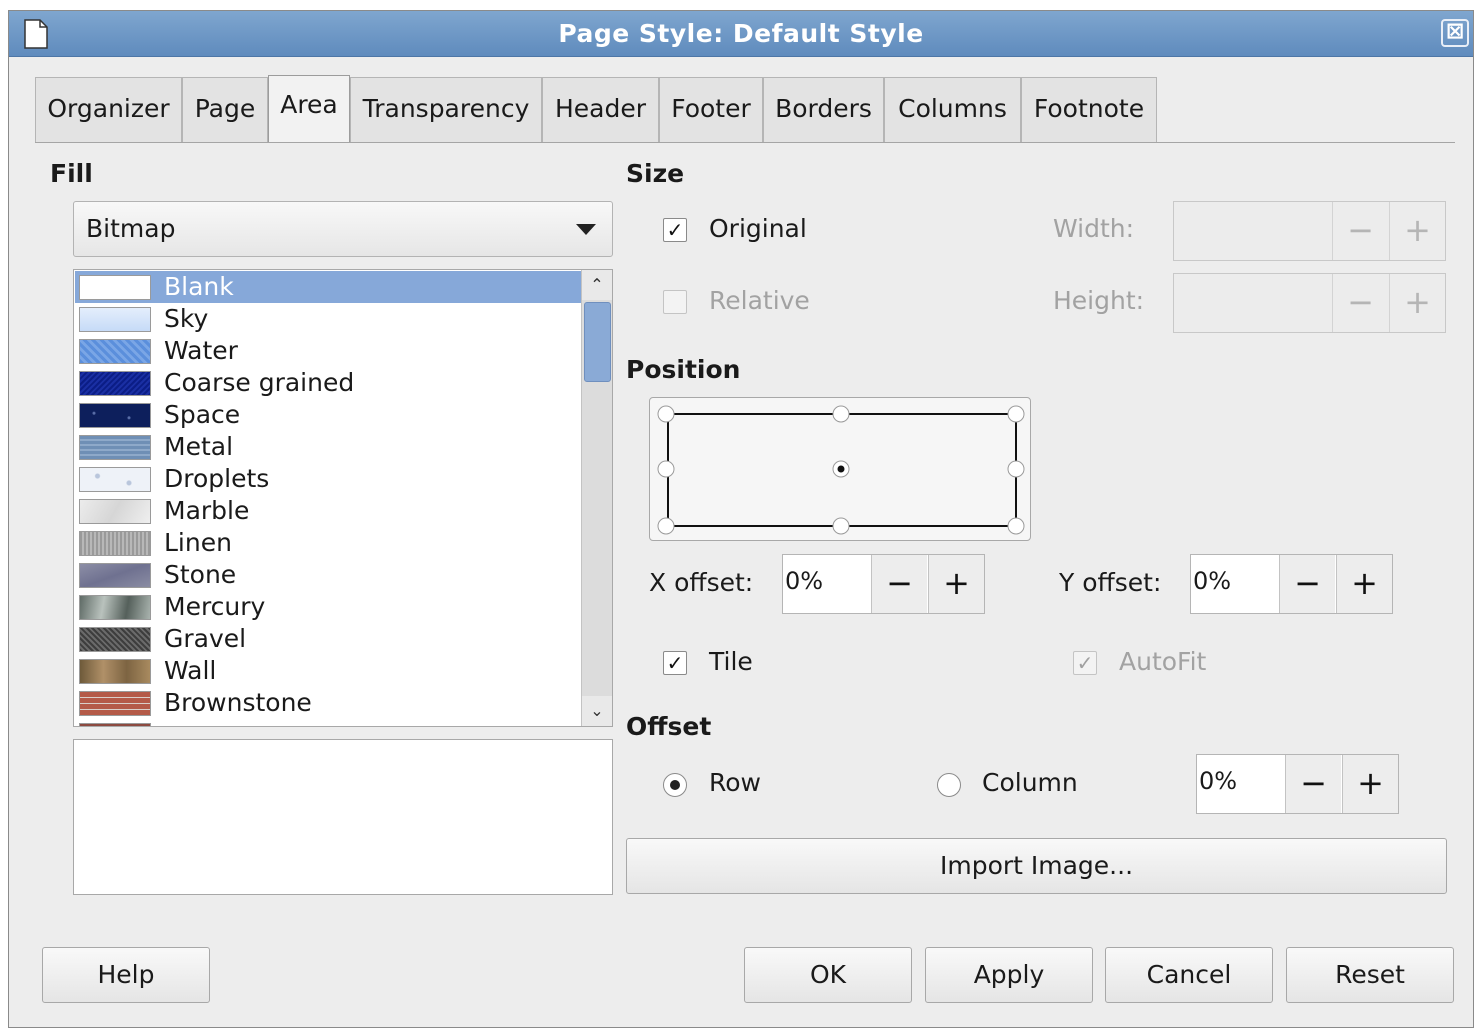 This screenshot has width=1476, height=1028. What do you see at coordinates (343, 229) in the screenshot?
I see `fill-type-dropdown: Bitmap` at bounding box center [343, 229].